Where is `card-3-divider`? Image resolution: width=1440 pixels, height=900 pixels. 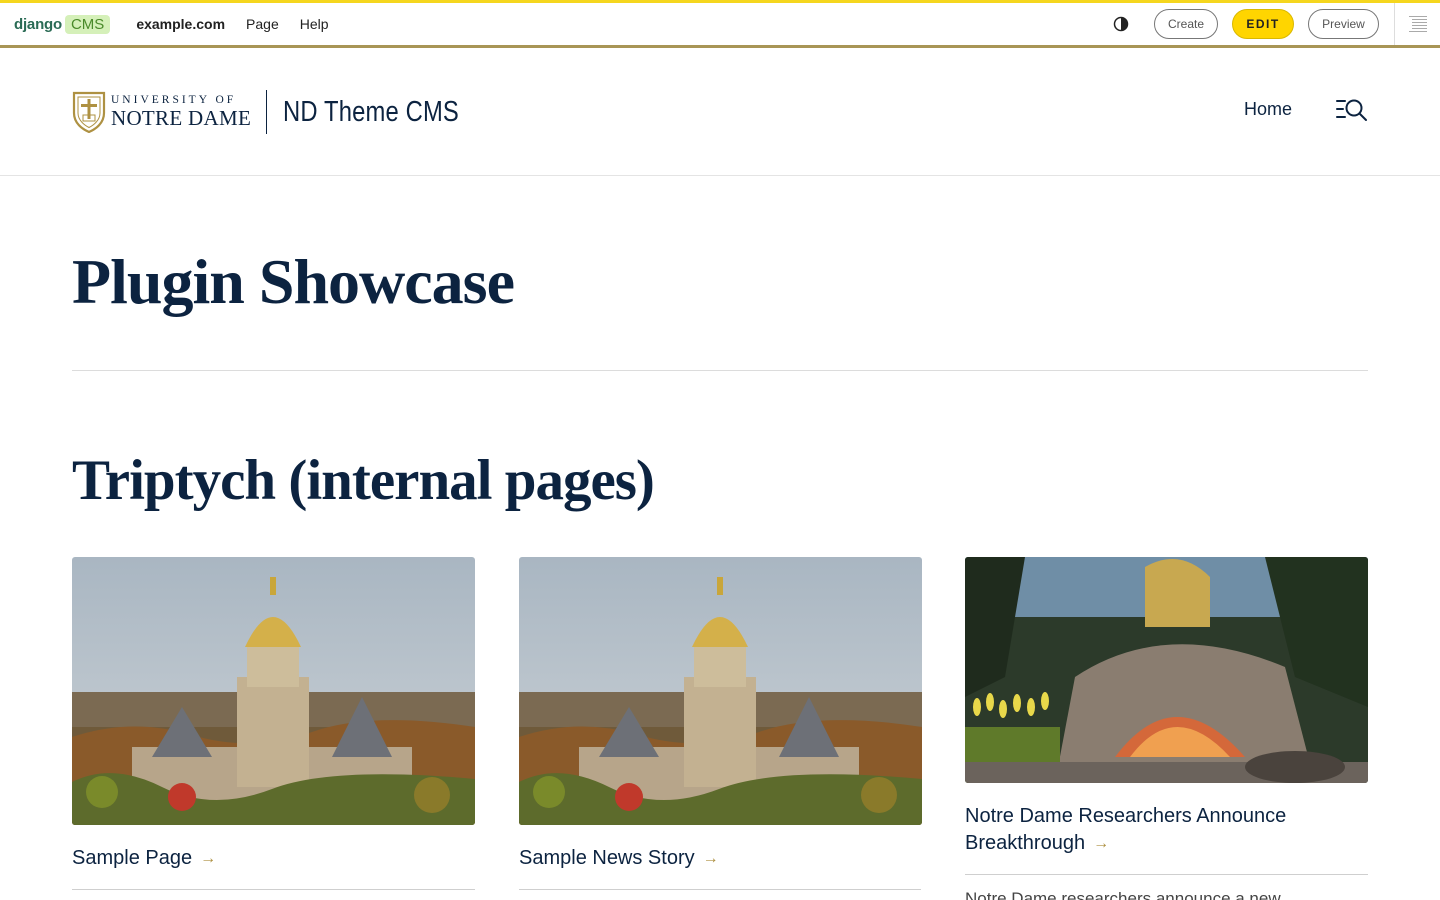
card-3-divider is located at coordinates (1166, 874).